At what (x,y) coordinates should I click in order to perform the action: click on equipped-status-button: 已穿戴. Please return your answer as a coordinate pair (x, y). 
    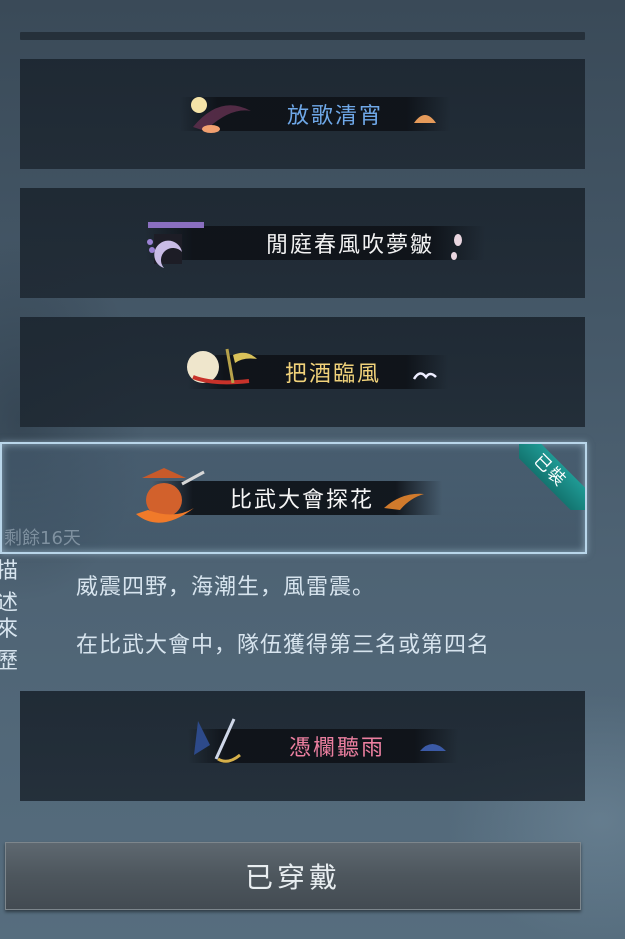
    Looking at the image, I should click on (293, 876).